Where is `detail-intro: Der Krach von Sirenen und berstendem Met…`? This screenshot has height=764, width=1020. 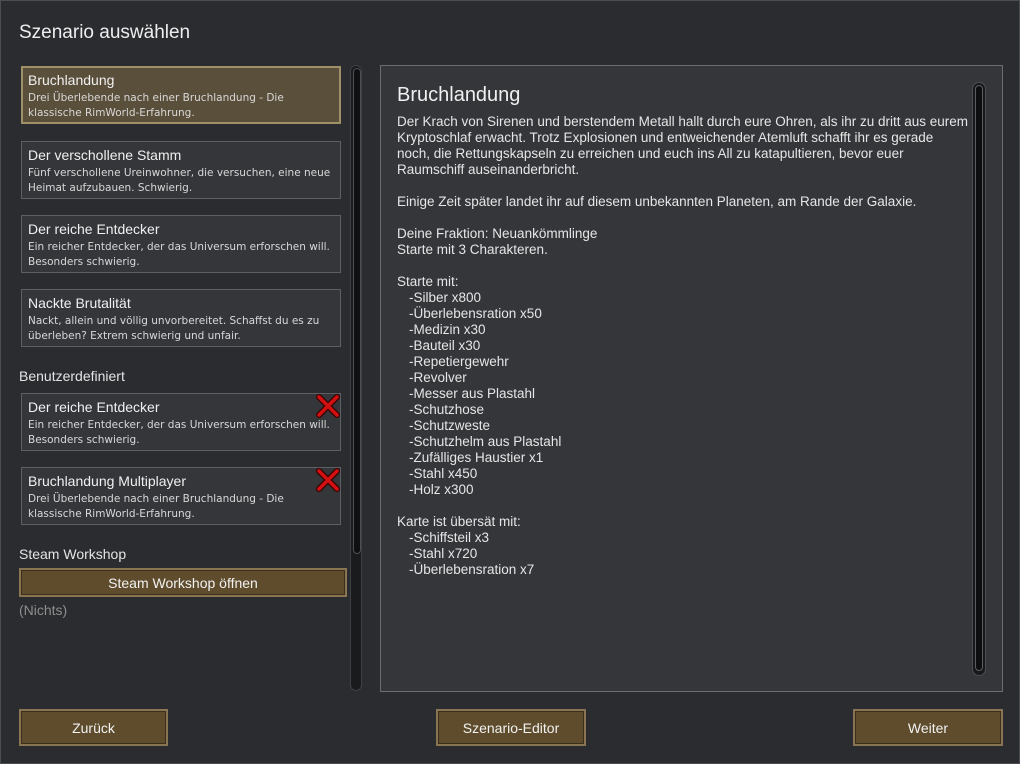
detail-intro: Der Krach von Sirenen und berstendem Met… is located at coordinates (683, 145).